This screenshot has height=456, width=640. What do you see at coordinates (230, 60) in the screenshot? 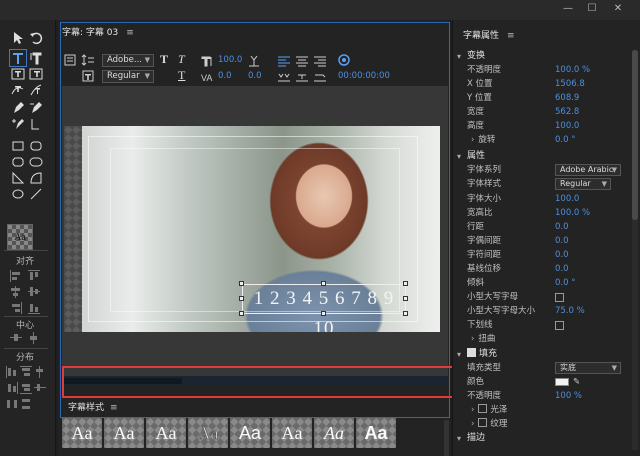
I see `font-size-value: 100.0` at bounding box center [230, 60].